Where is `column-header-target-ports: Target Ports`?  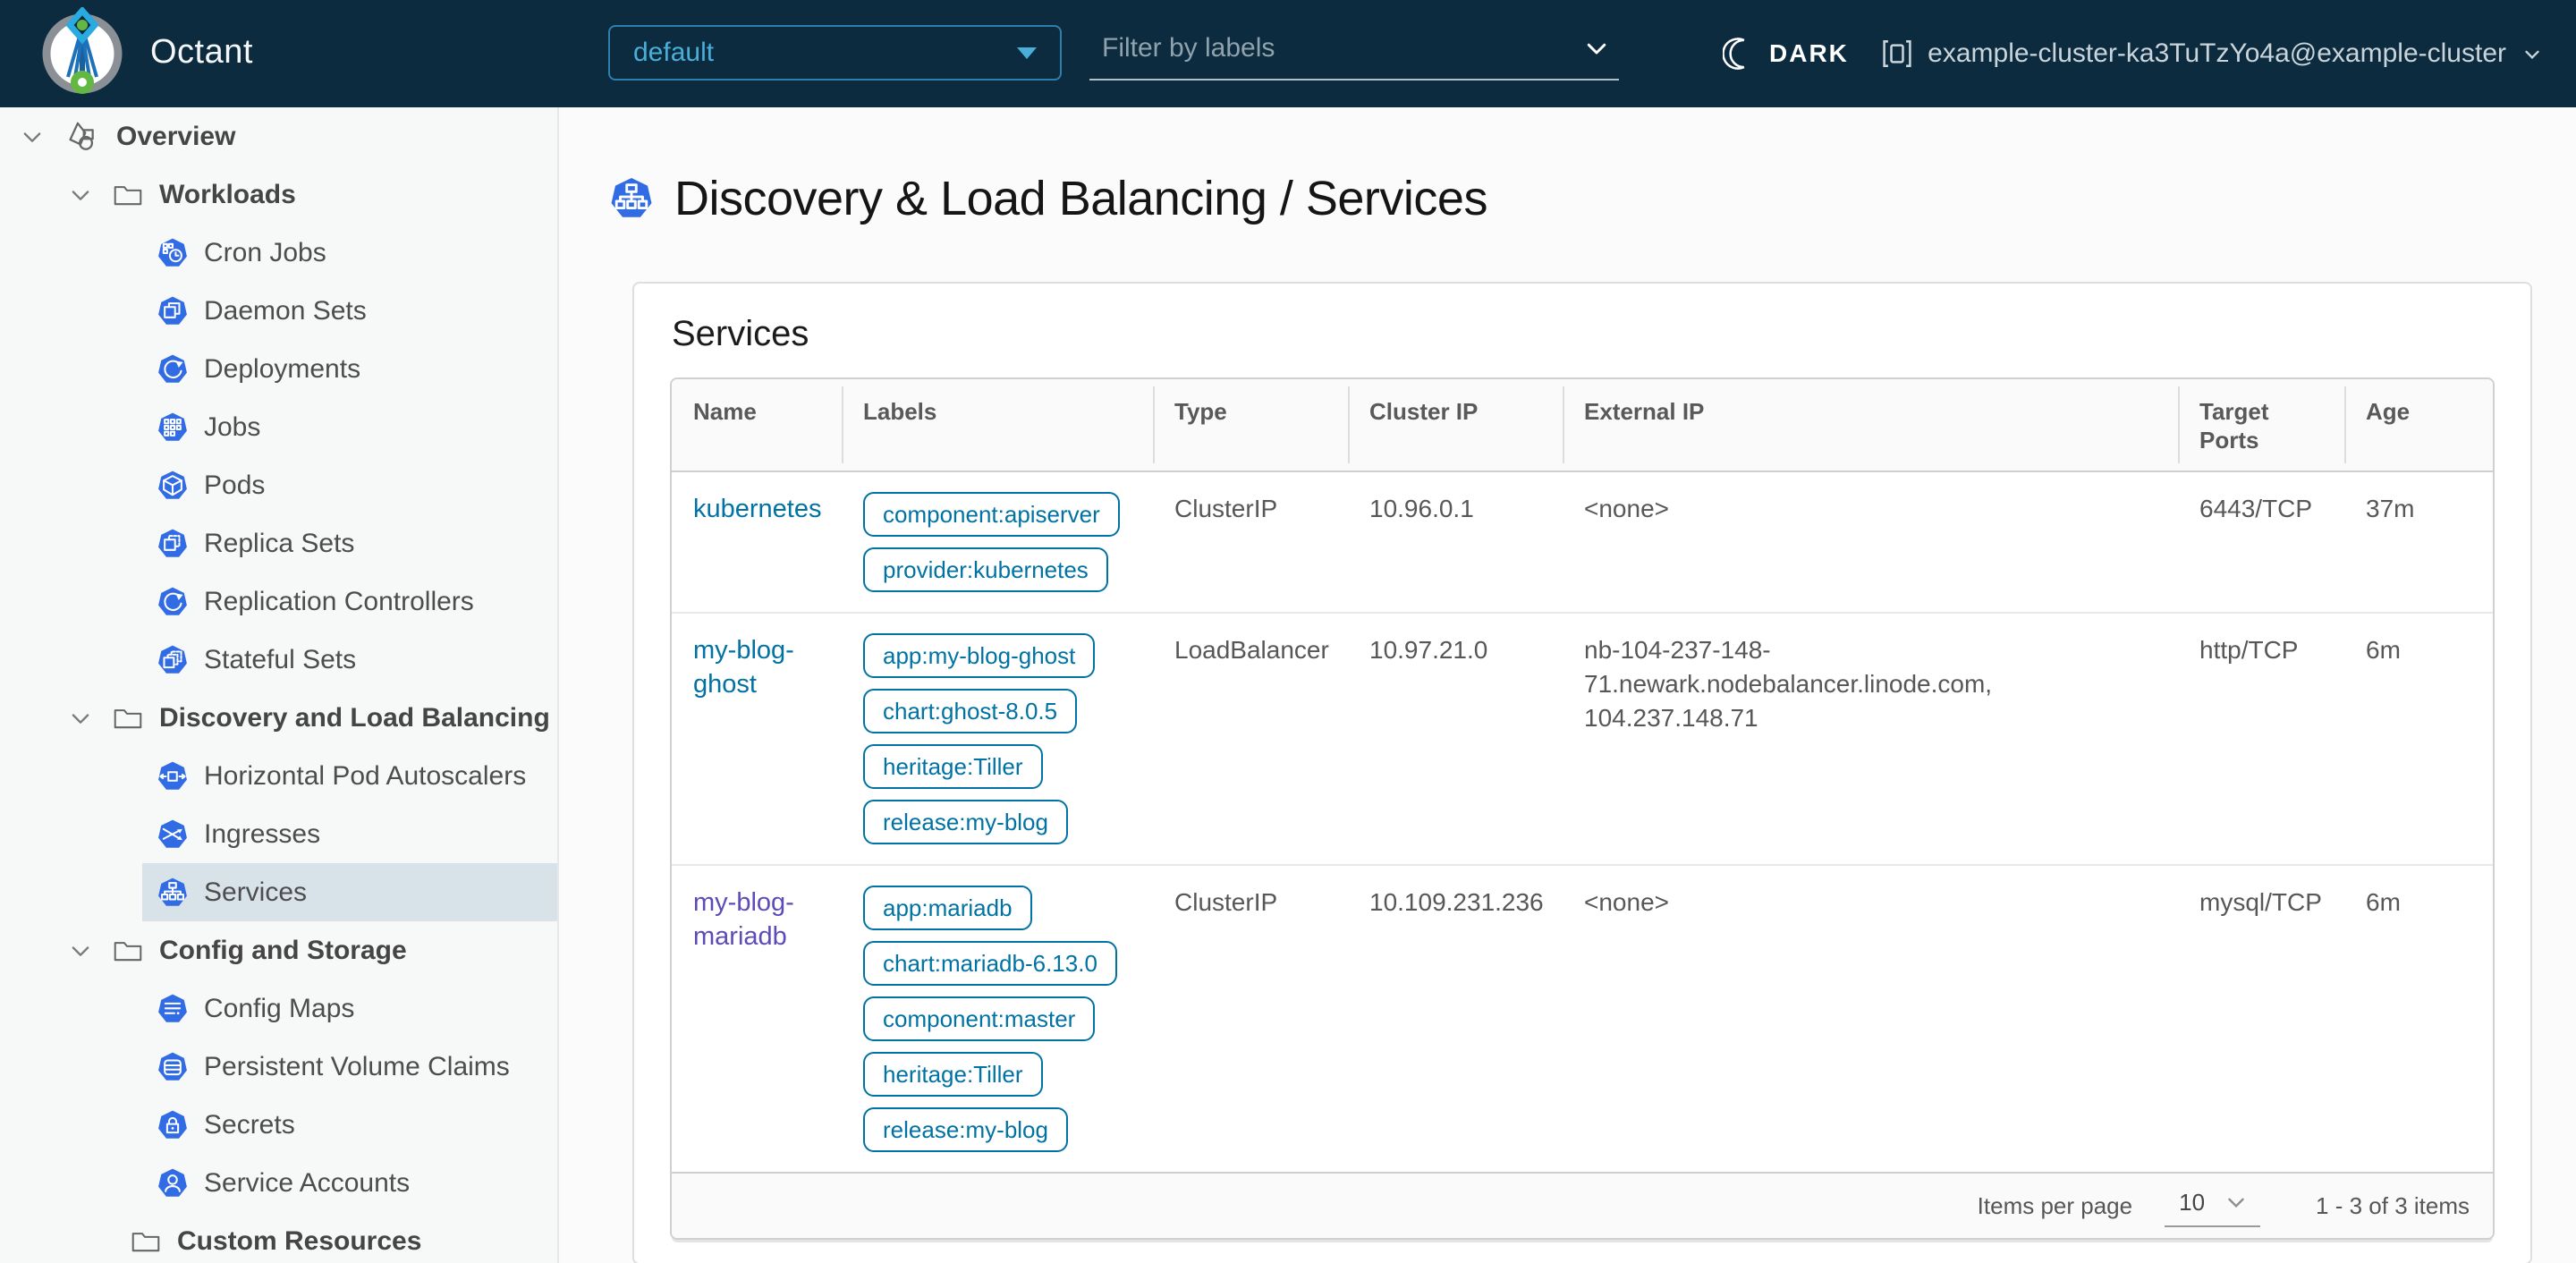
column-header-target-ports: Target Ports is located at coordinates (2261, 424).